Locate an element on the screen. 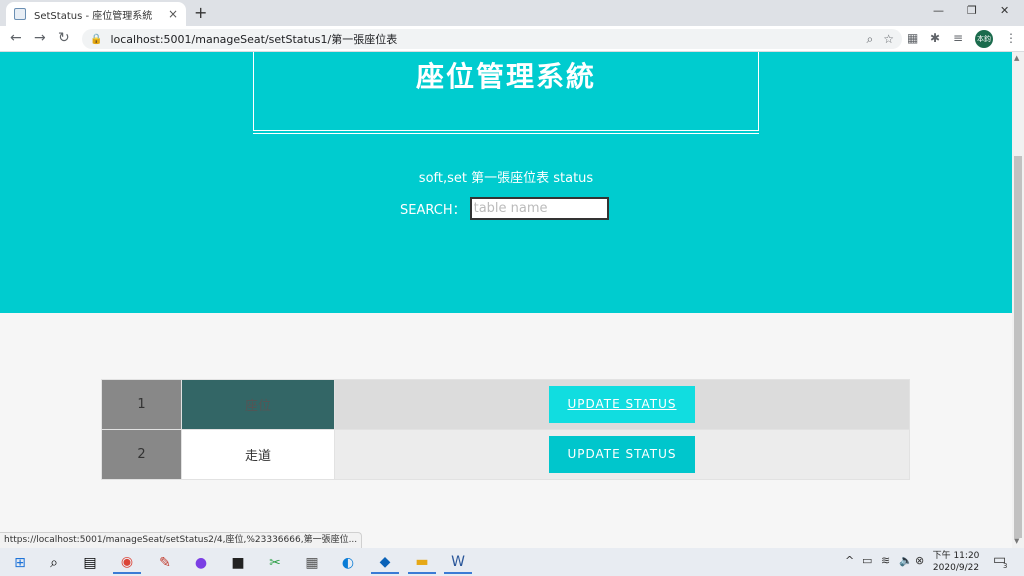 The height and width of the screenshot is (576, 1024). word-icon: W is located at coordinates (458, 563).